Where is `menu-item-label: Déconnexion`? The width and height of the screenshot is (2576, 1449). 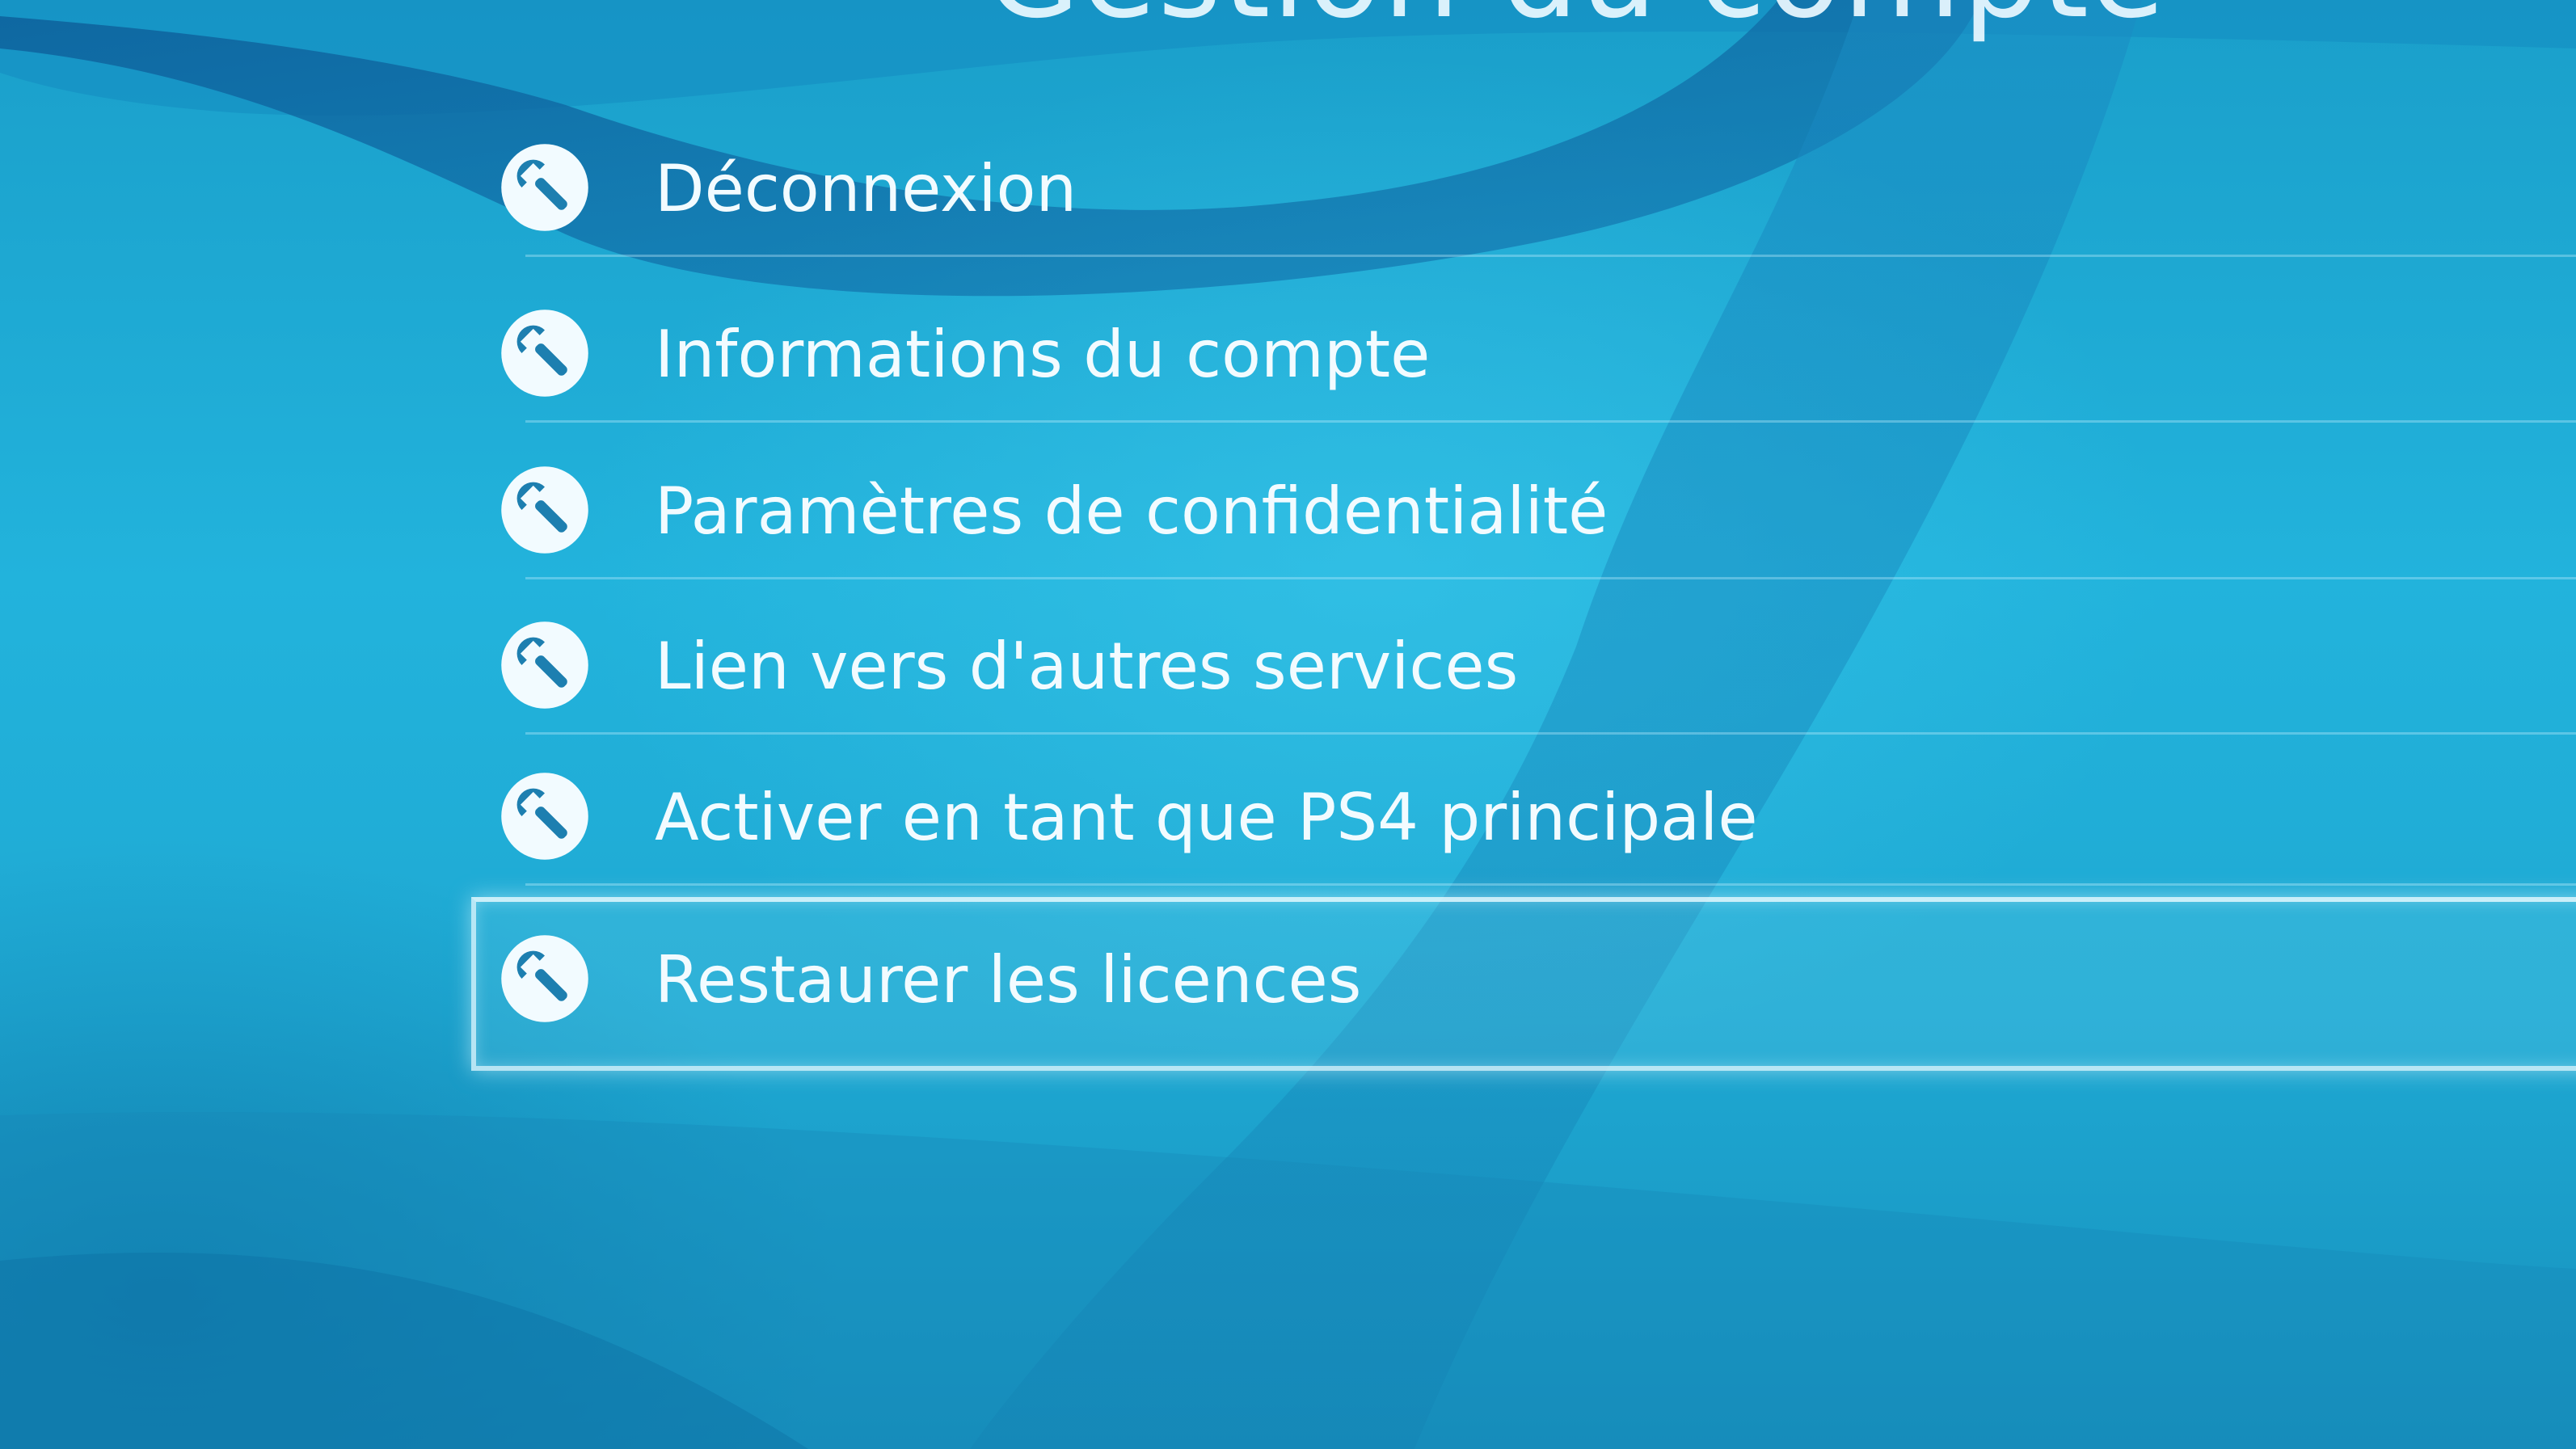
menu-item-label: Déconnexion is located at coordinates (866, 189).